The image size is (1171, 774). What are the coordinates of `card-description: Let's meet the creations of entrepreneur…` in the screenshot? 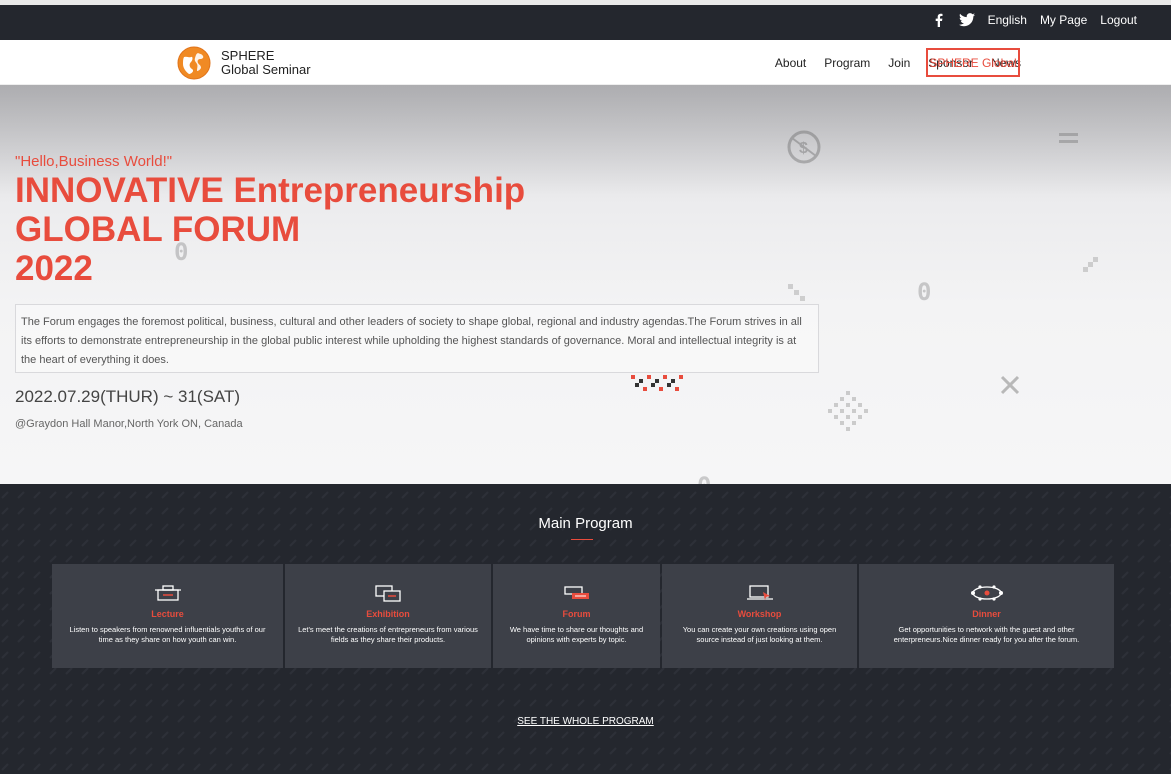 It's located at (388, 634).